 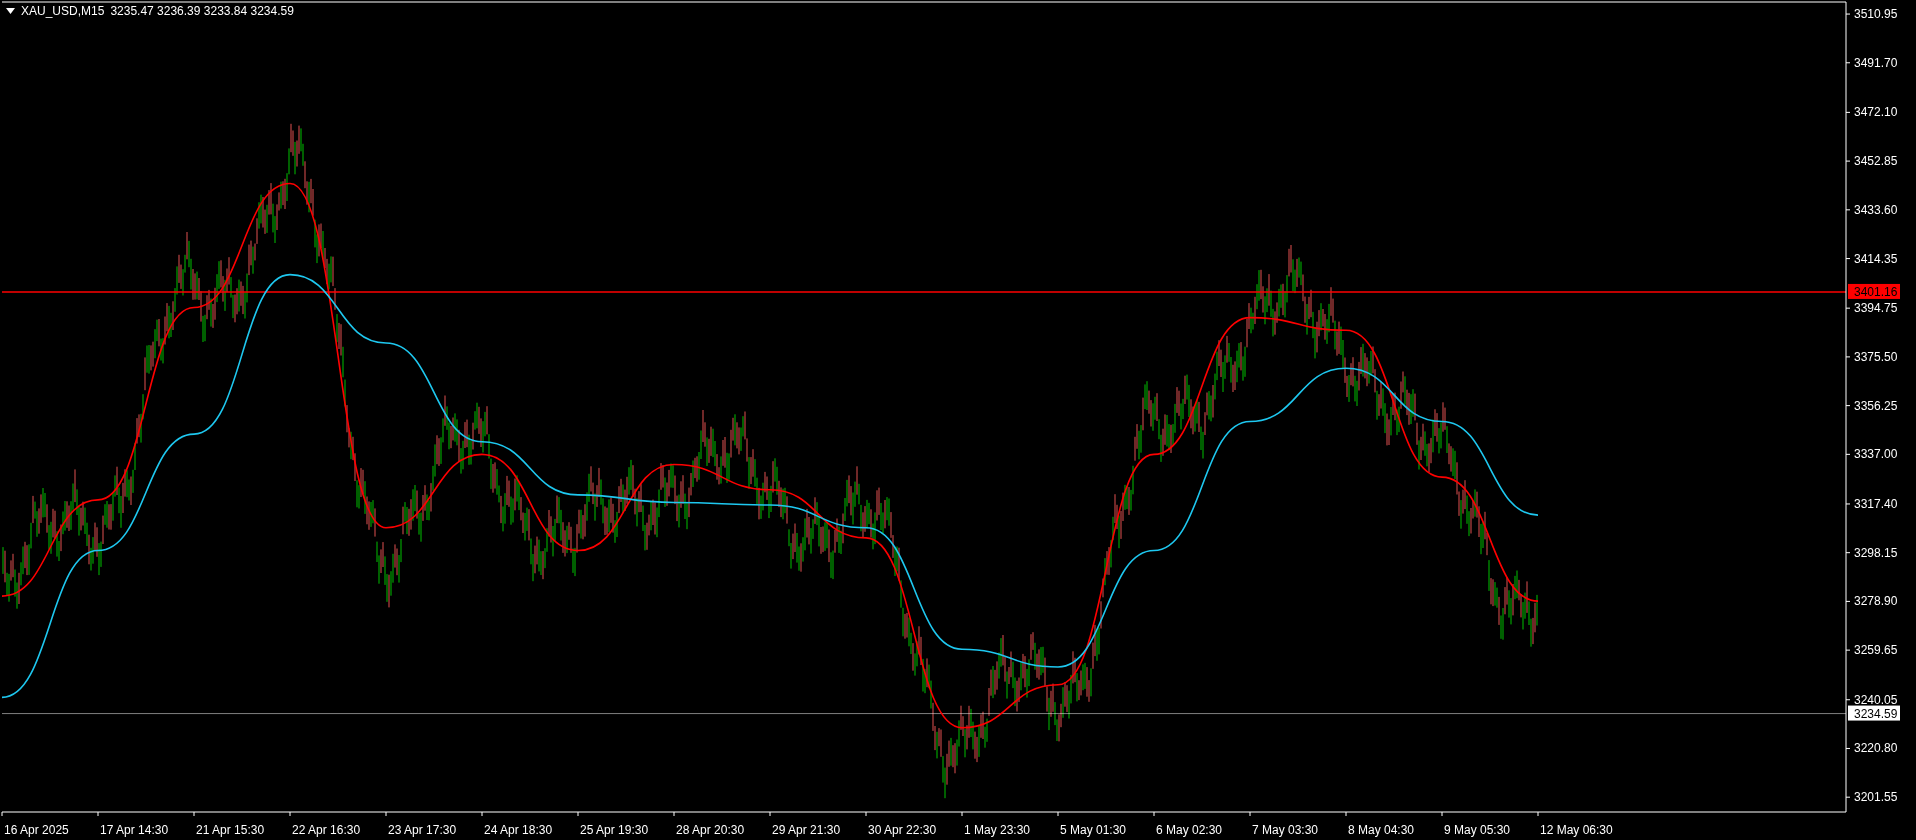 I want to click on price-axis-label: 3240.05, so click(x=1876, y=699).